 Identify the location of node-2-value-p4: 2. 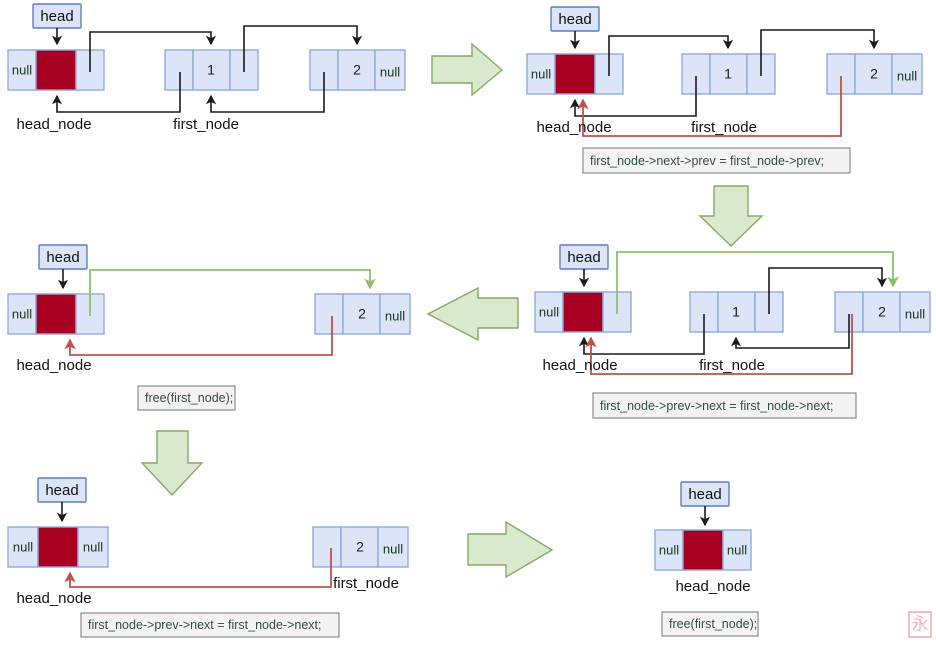
(362, 314).